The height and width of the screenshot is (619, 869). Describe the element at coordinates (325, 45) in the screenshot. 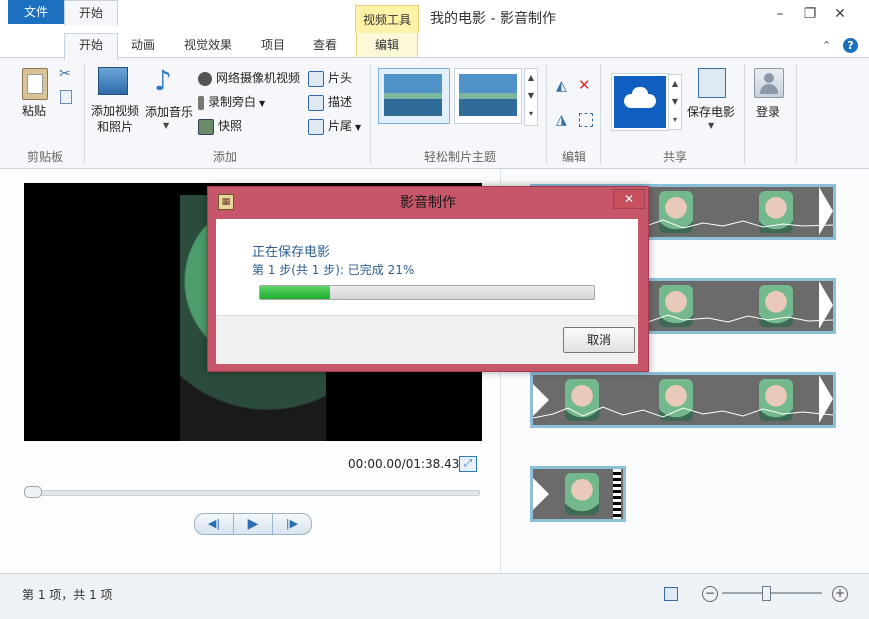

I see `tab-view: 查看` at that location.